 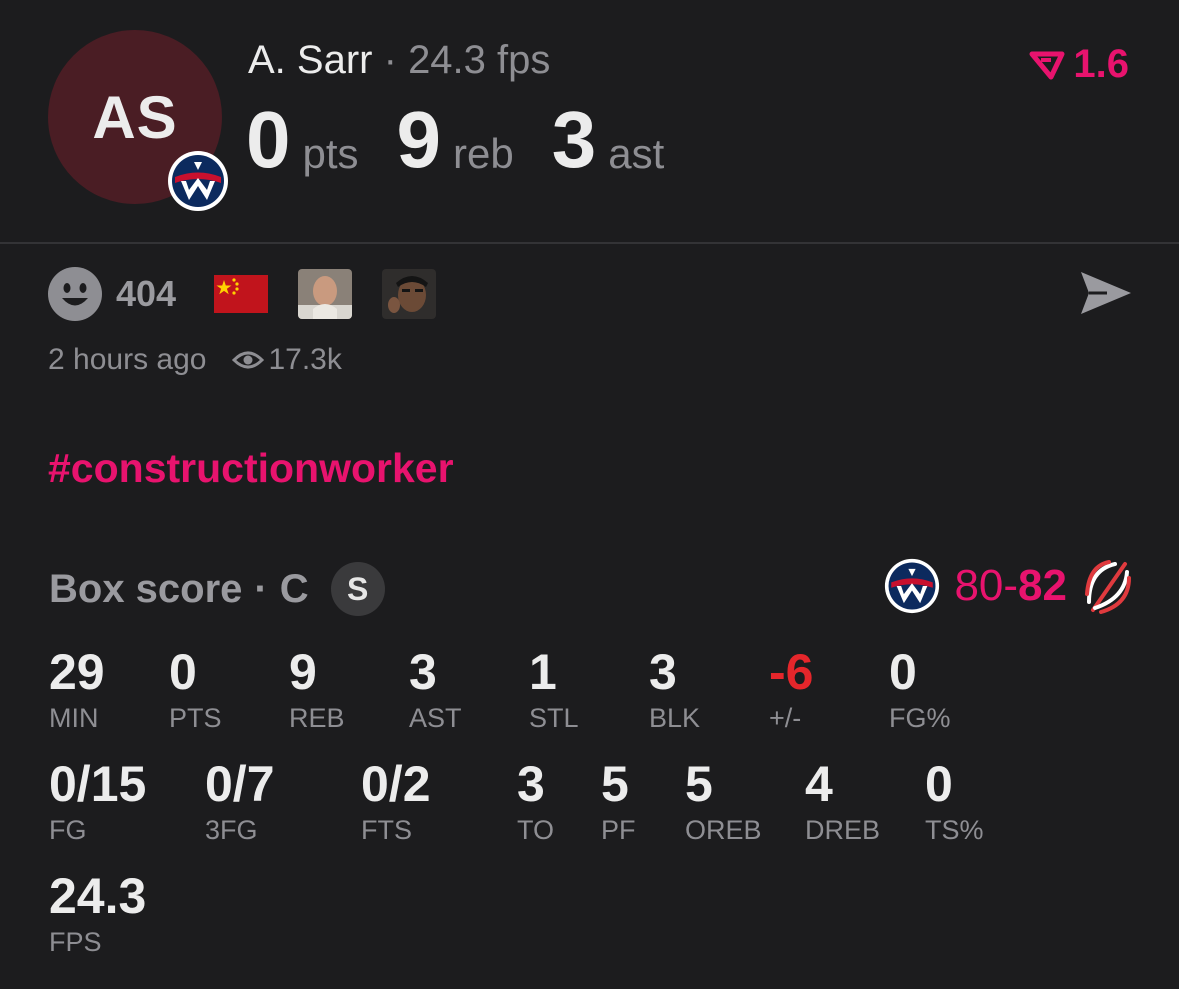 I want to click on stat-to: 3 TO, so click(x=535, y=802).